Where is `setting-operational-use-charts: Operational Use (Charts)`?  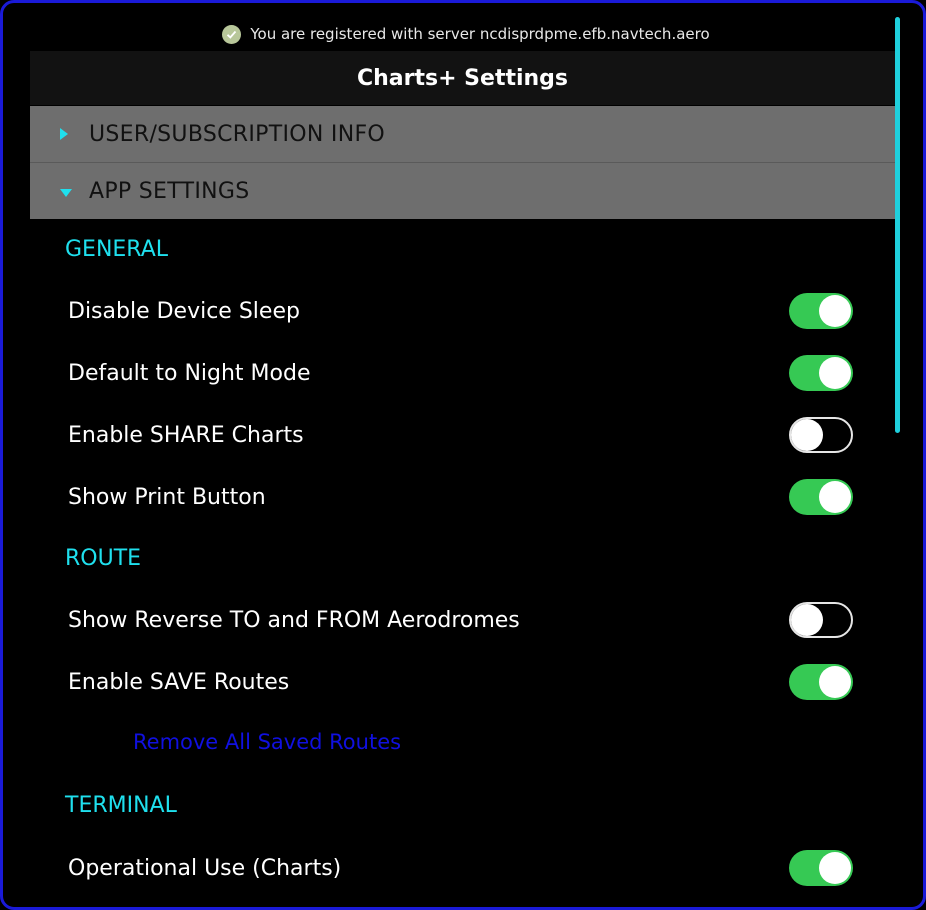 setting-operational-use-charts: Operational Use (Charts) is located at coordinates (463, 868).